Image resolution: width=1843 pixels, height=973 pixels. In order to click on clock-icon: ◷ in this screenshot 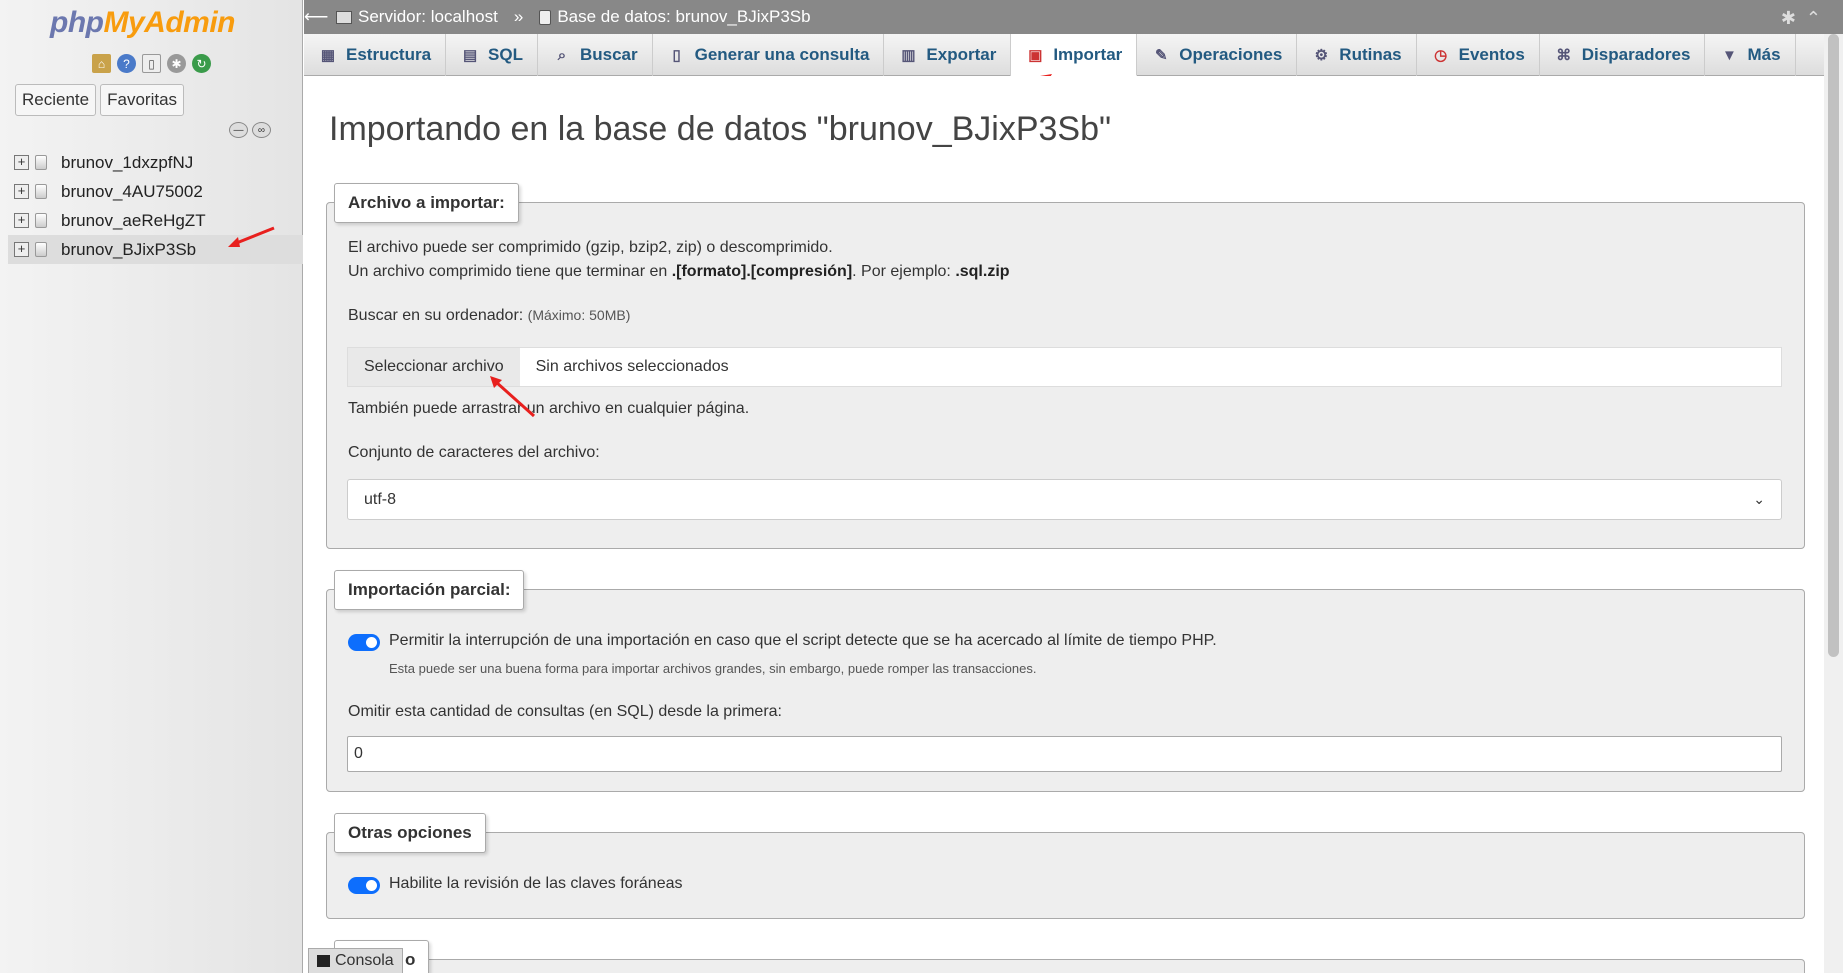, I will do `click(1441, 55)`.